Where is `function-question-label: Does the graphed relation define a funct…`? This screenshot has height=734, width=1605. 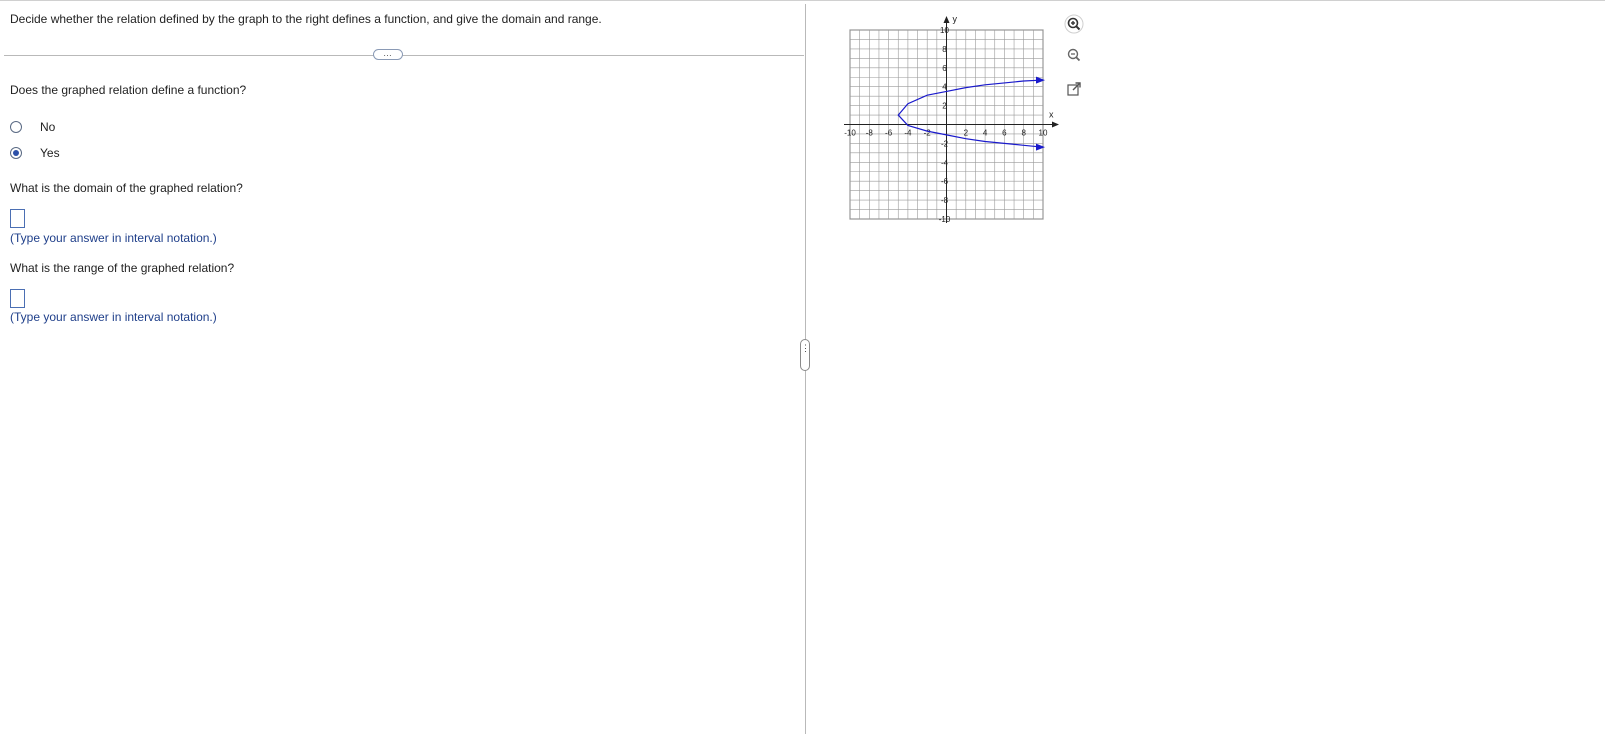
function-question-label: Does the graphed relation define a funct… is located at coordinates (128, 90).